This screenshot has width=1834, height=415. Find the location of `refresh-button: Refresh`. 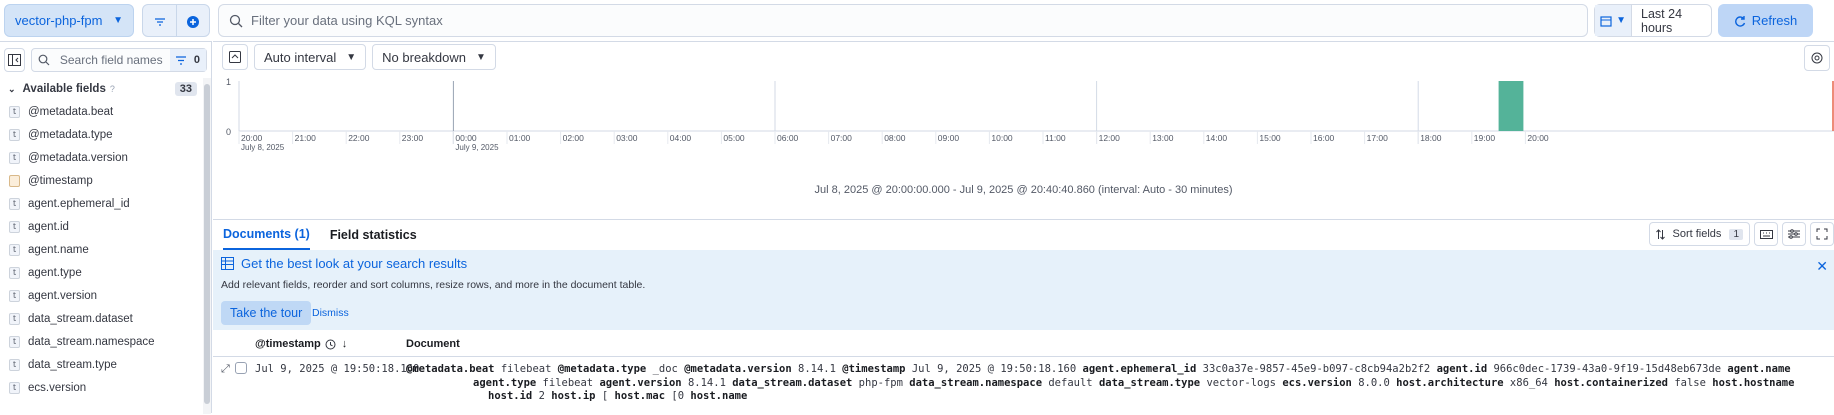

refresh-button: Refresh is located at coordinates (1765, 20).